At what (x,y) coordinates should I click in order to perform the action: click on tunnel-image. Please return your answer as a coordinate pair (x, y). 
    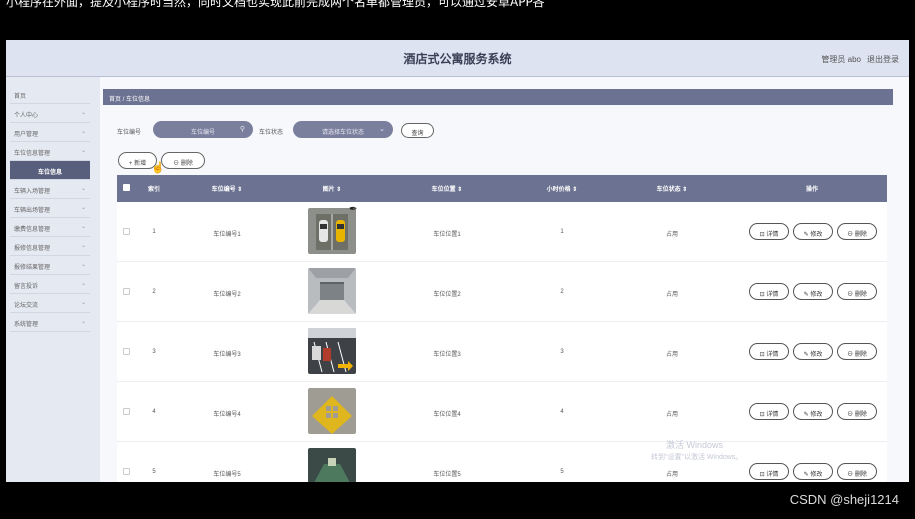
    Looking at the image, I should click on (332, 465).